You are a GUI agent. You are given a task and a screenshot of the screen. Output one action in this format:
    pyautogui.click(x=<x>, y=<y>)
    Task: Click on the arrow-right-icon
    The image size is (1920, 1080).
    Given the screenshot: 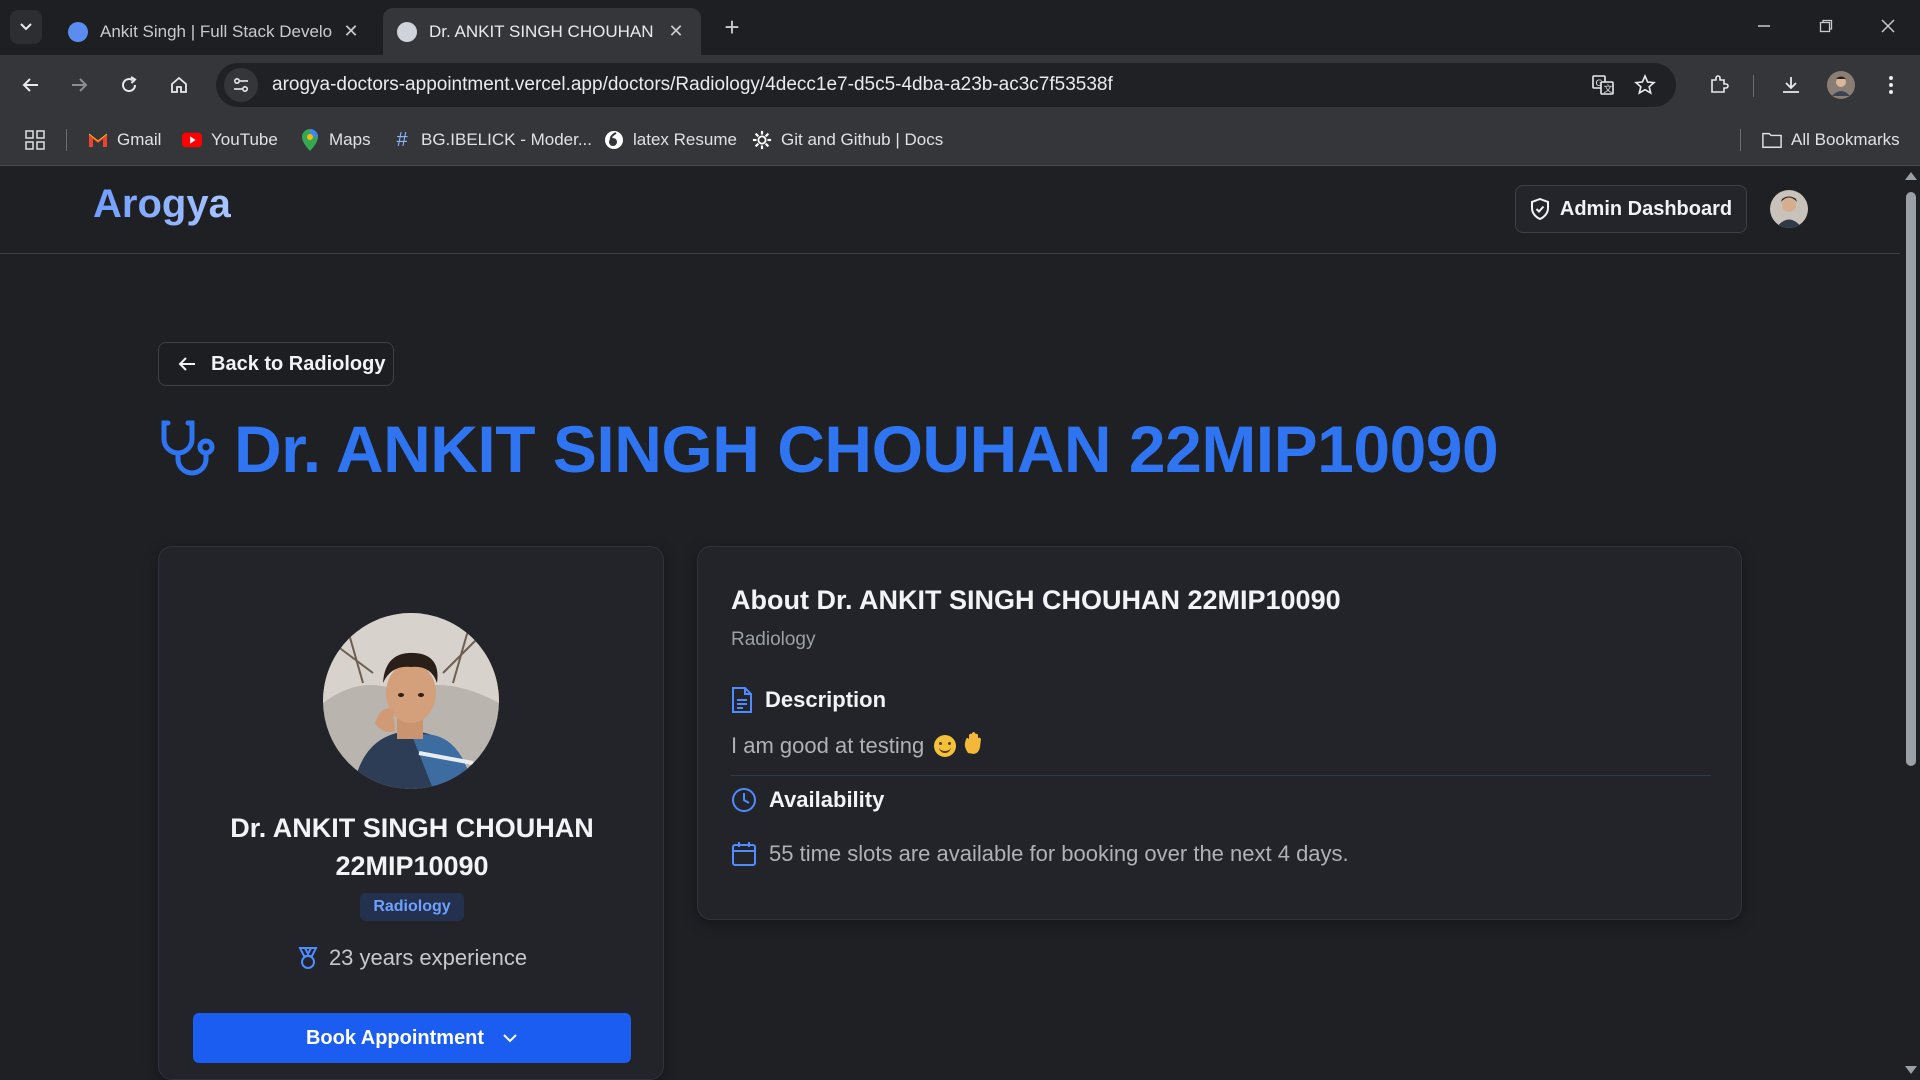 What is the action you would take?
    pyautogui.click(x=80, y=85)
    